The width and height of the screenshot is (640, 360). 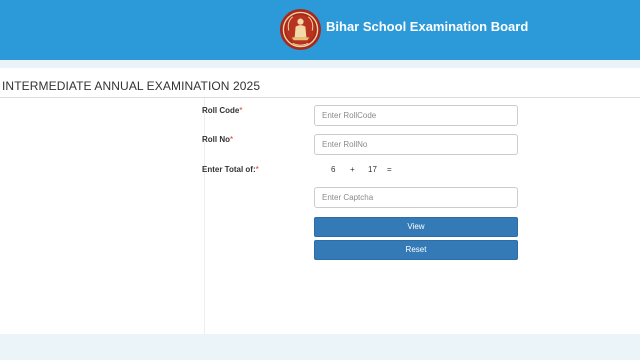 I want to click on captcha-label-text: Enter Total of:, so click(x=229, y=169).